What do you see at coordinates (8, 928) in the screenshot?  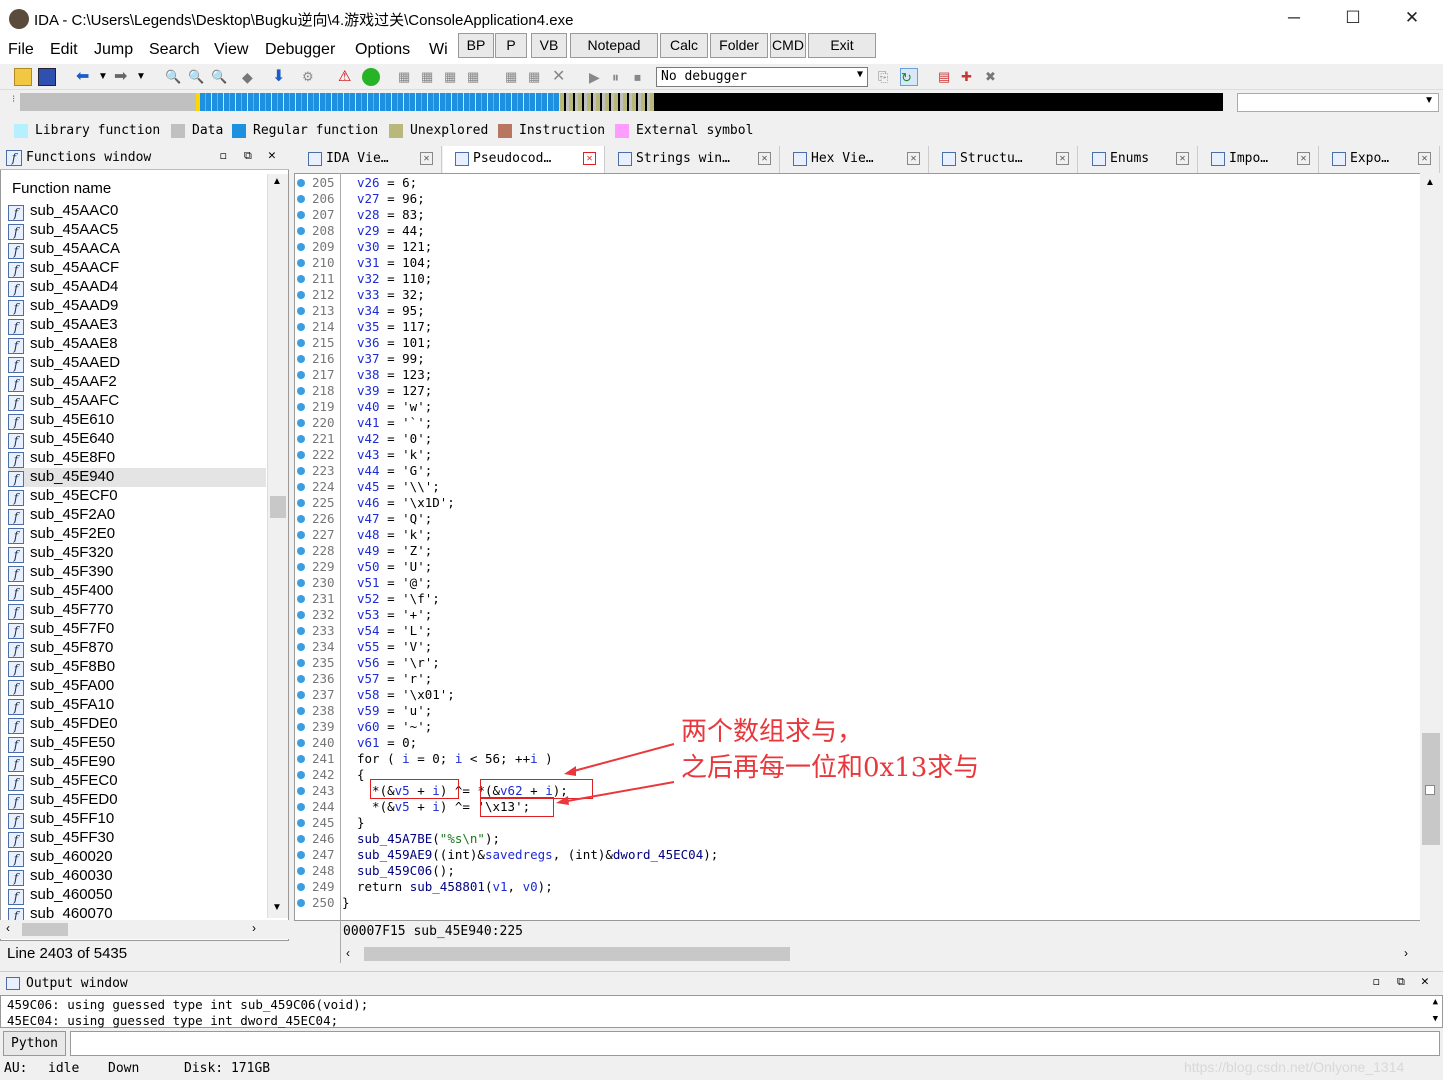 I see `chevron-left-icon: ‹` at bounding box center [8, 928].